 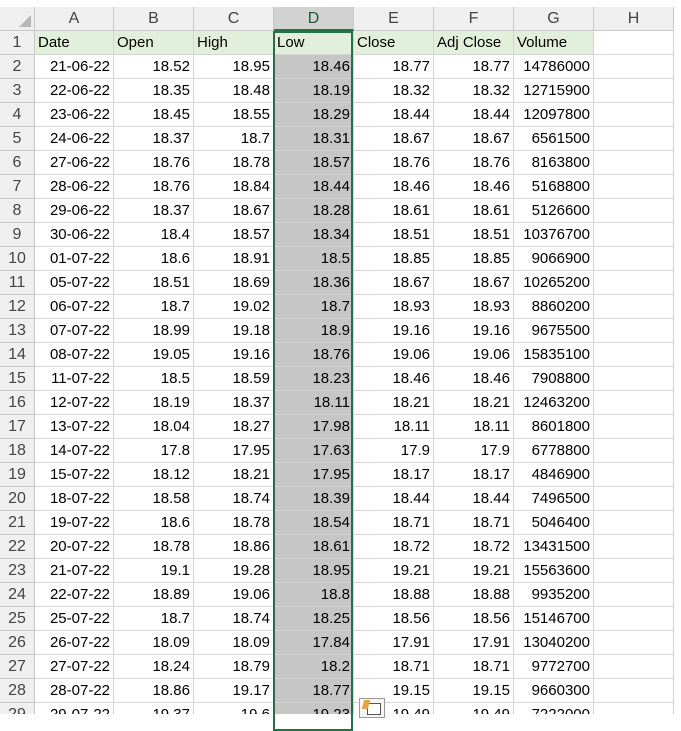 What do you see at coordinates (74, 67) in the screenshot?
I see `data-cell: 21-06-22` at bounding box center [74, 67].